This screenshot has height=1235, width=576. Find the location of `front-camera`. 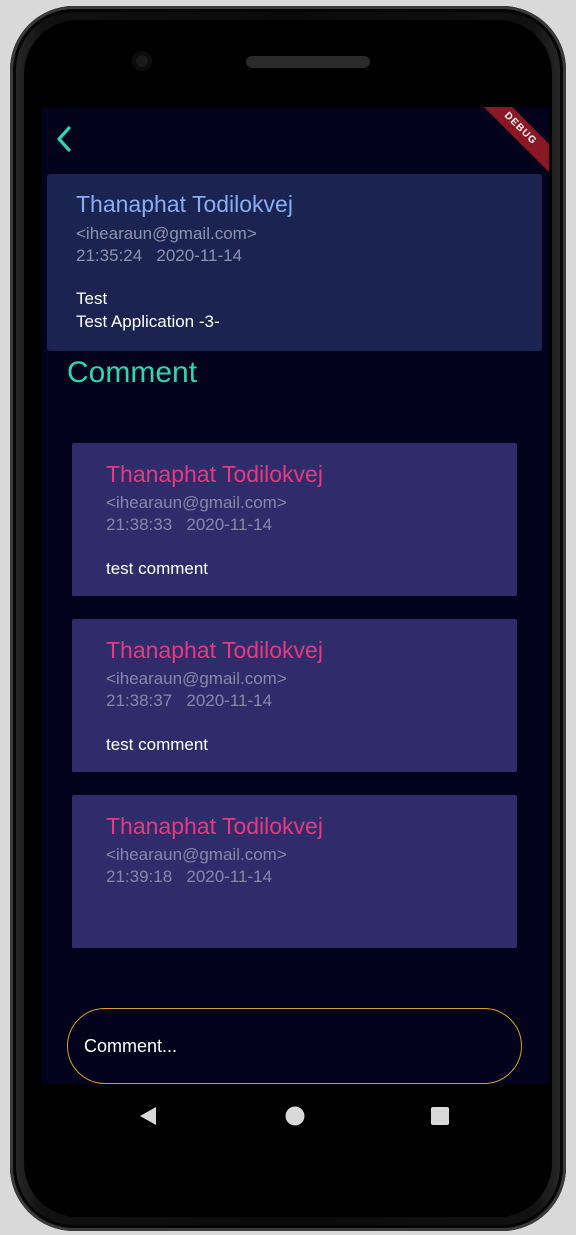

front-camera is located at coordinates (142, 61).